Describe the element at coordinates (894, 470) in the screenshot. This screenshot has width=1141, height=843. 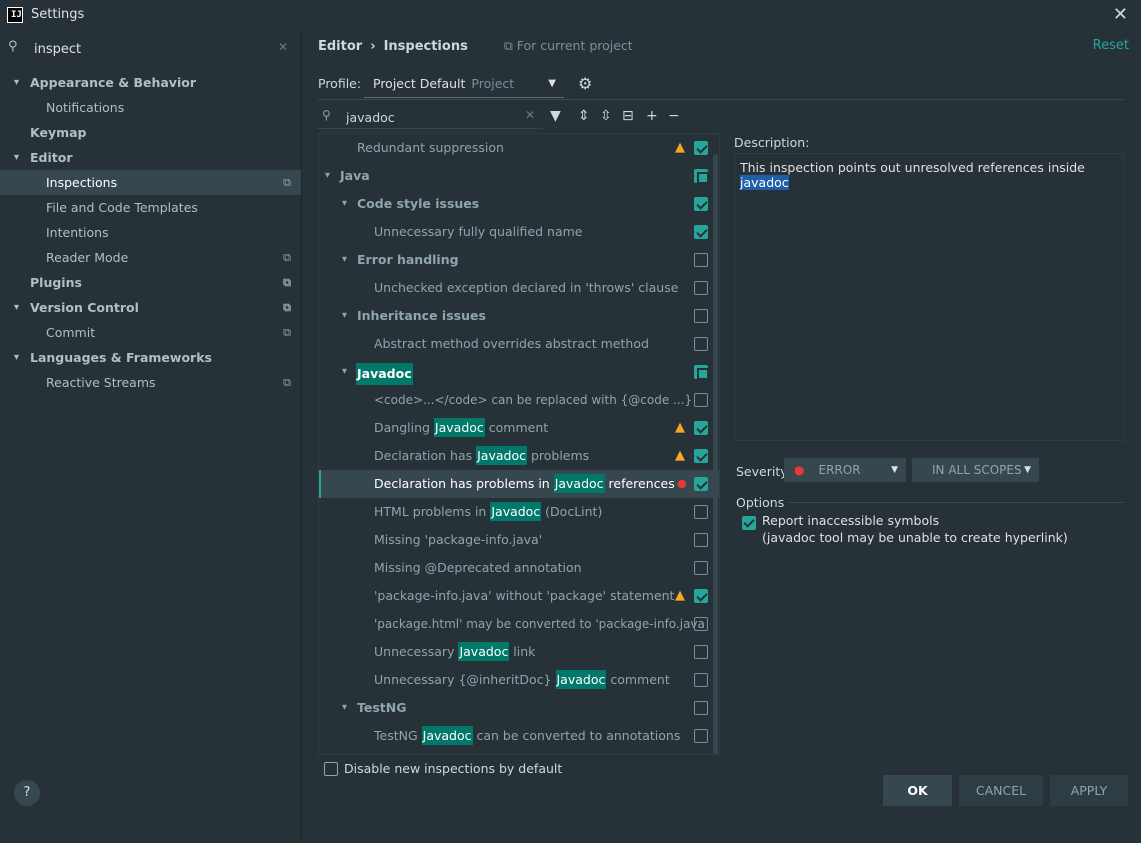
I see `dropdown-arrow-icon: ▼` at that location.